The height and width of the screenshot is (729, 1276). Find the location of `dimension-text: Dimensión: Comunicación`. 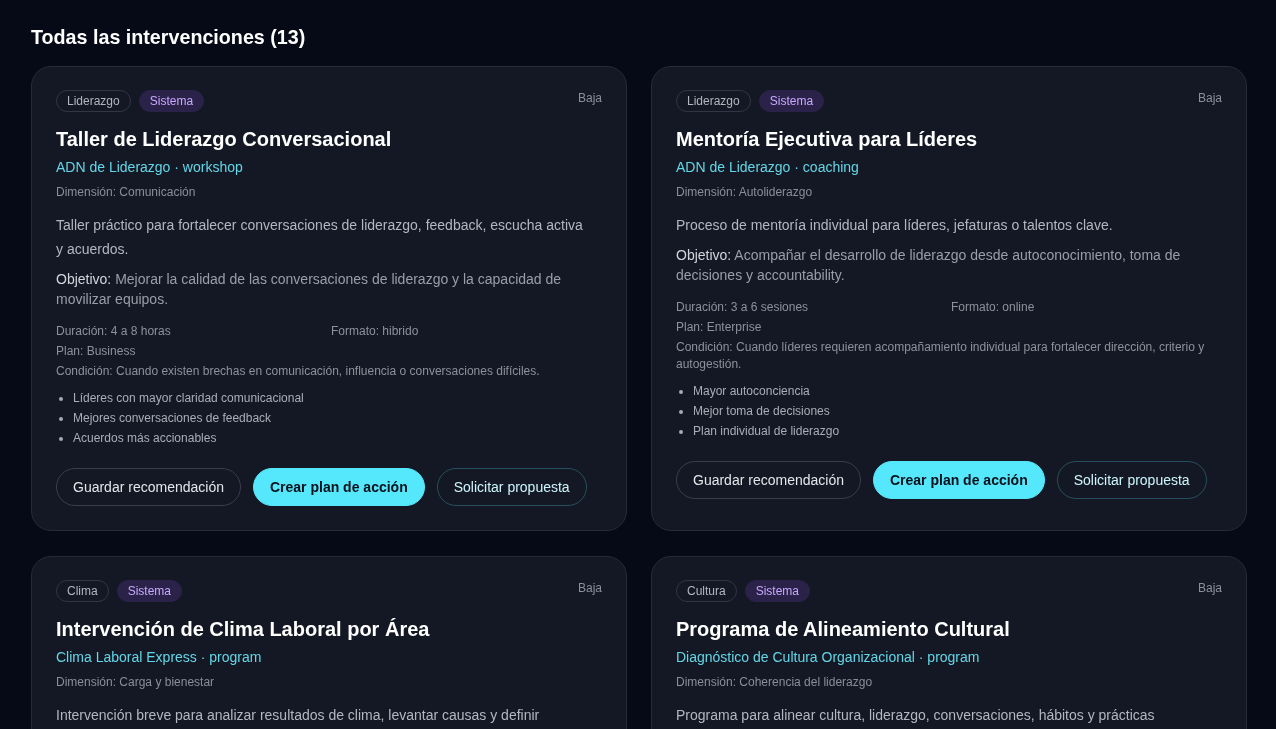

dimension-text: Dimensión: Comunicación is located at coordinates (126, 192).